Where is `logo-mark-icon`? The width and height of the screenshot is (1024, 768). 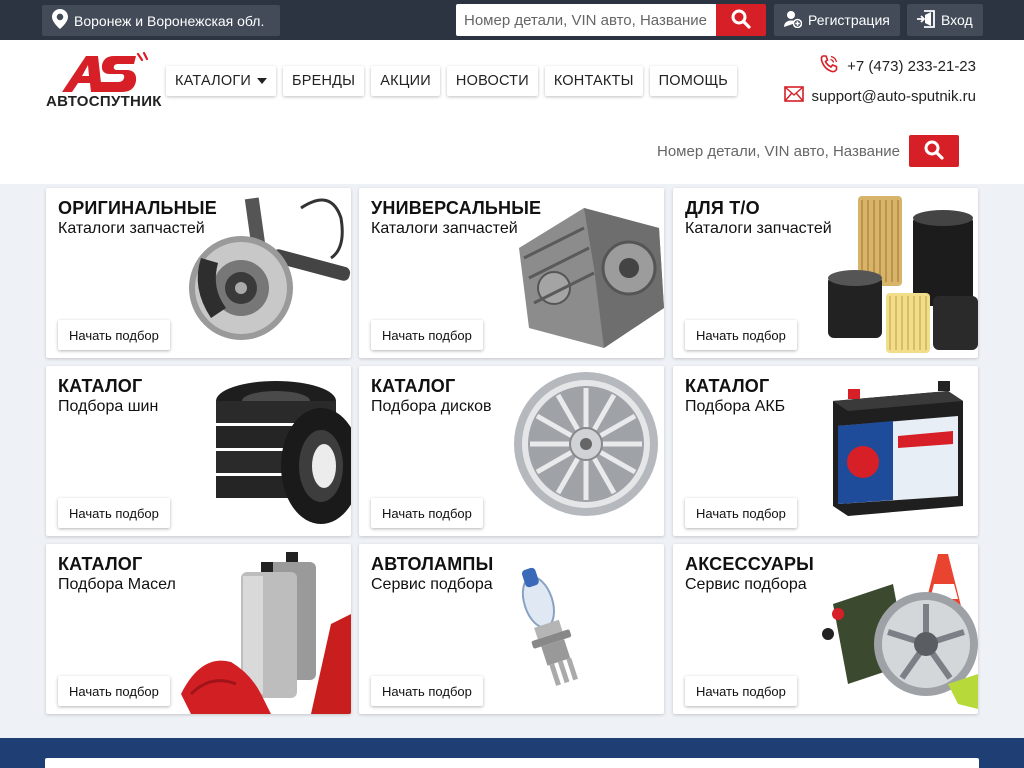
logo-mark-icon is located at coordinates (105, 71).